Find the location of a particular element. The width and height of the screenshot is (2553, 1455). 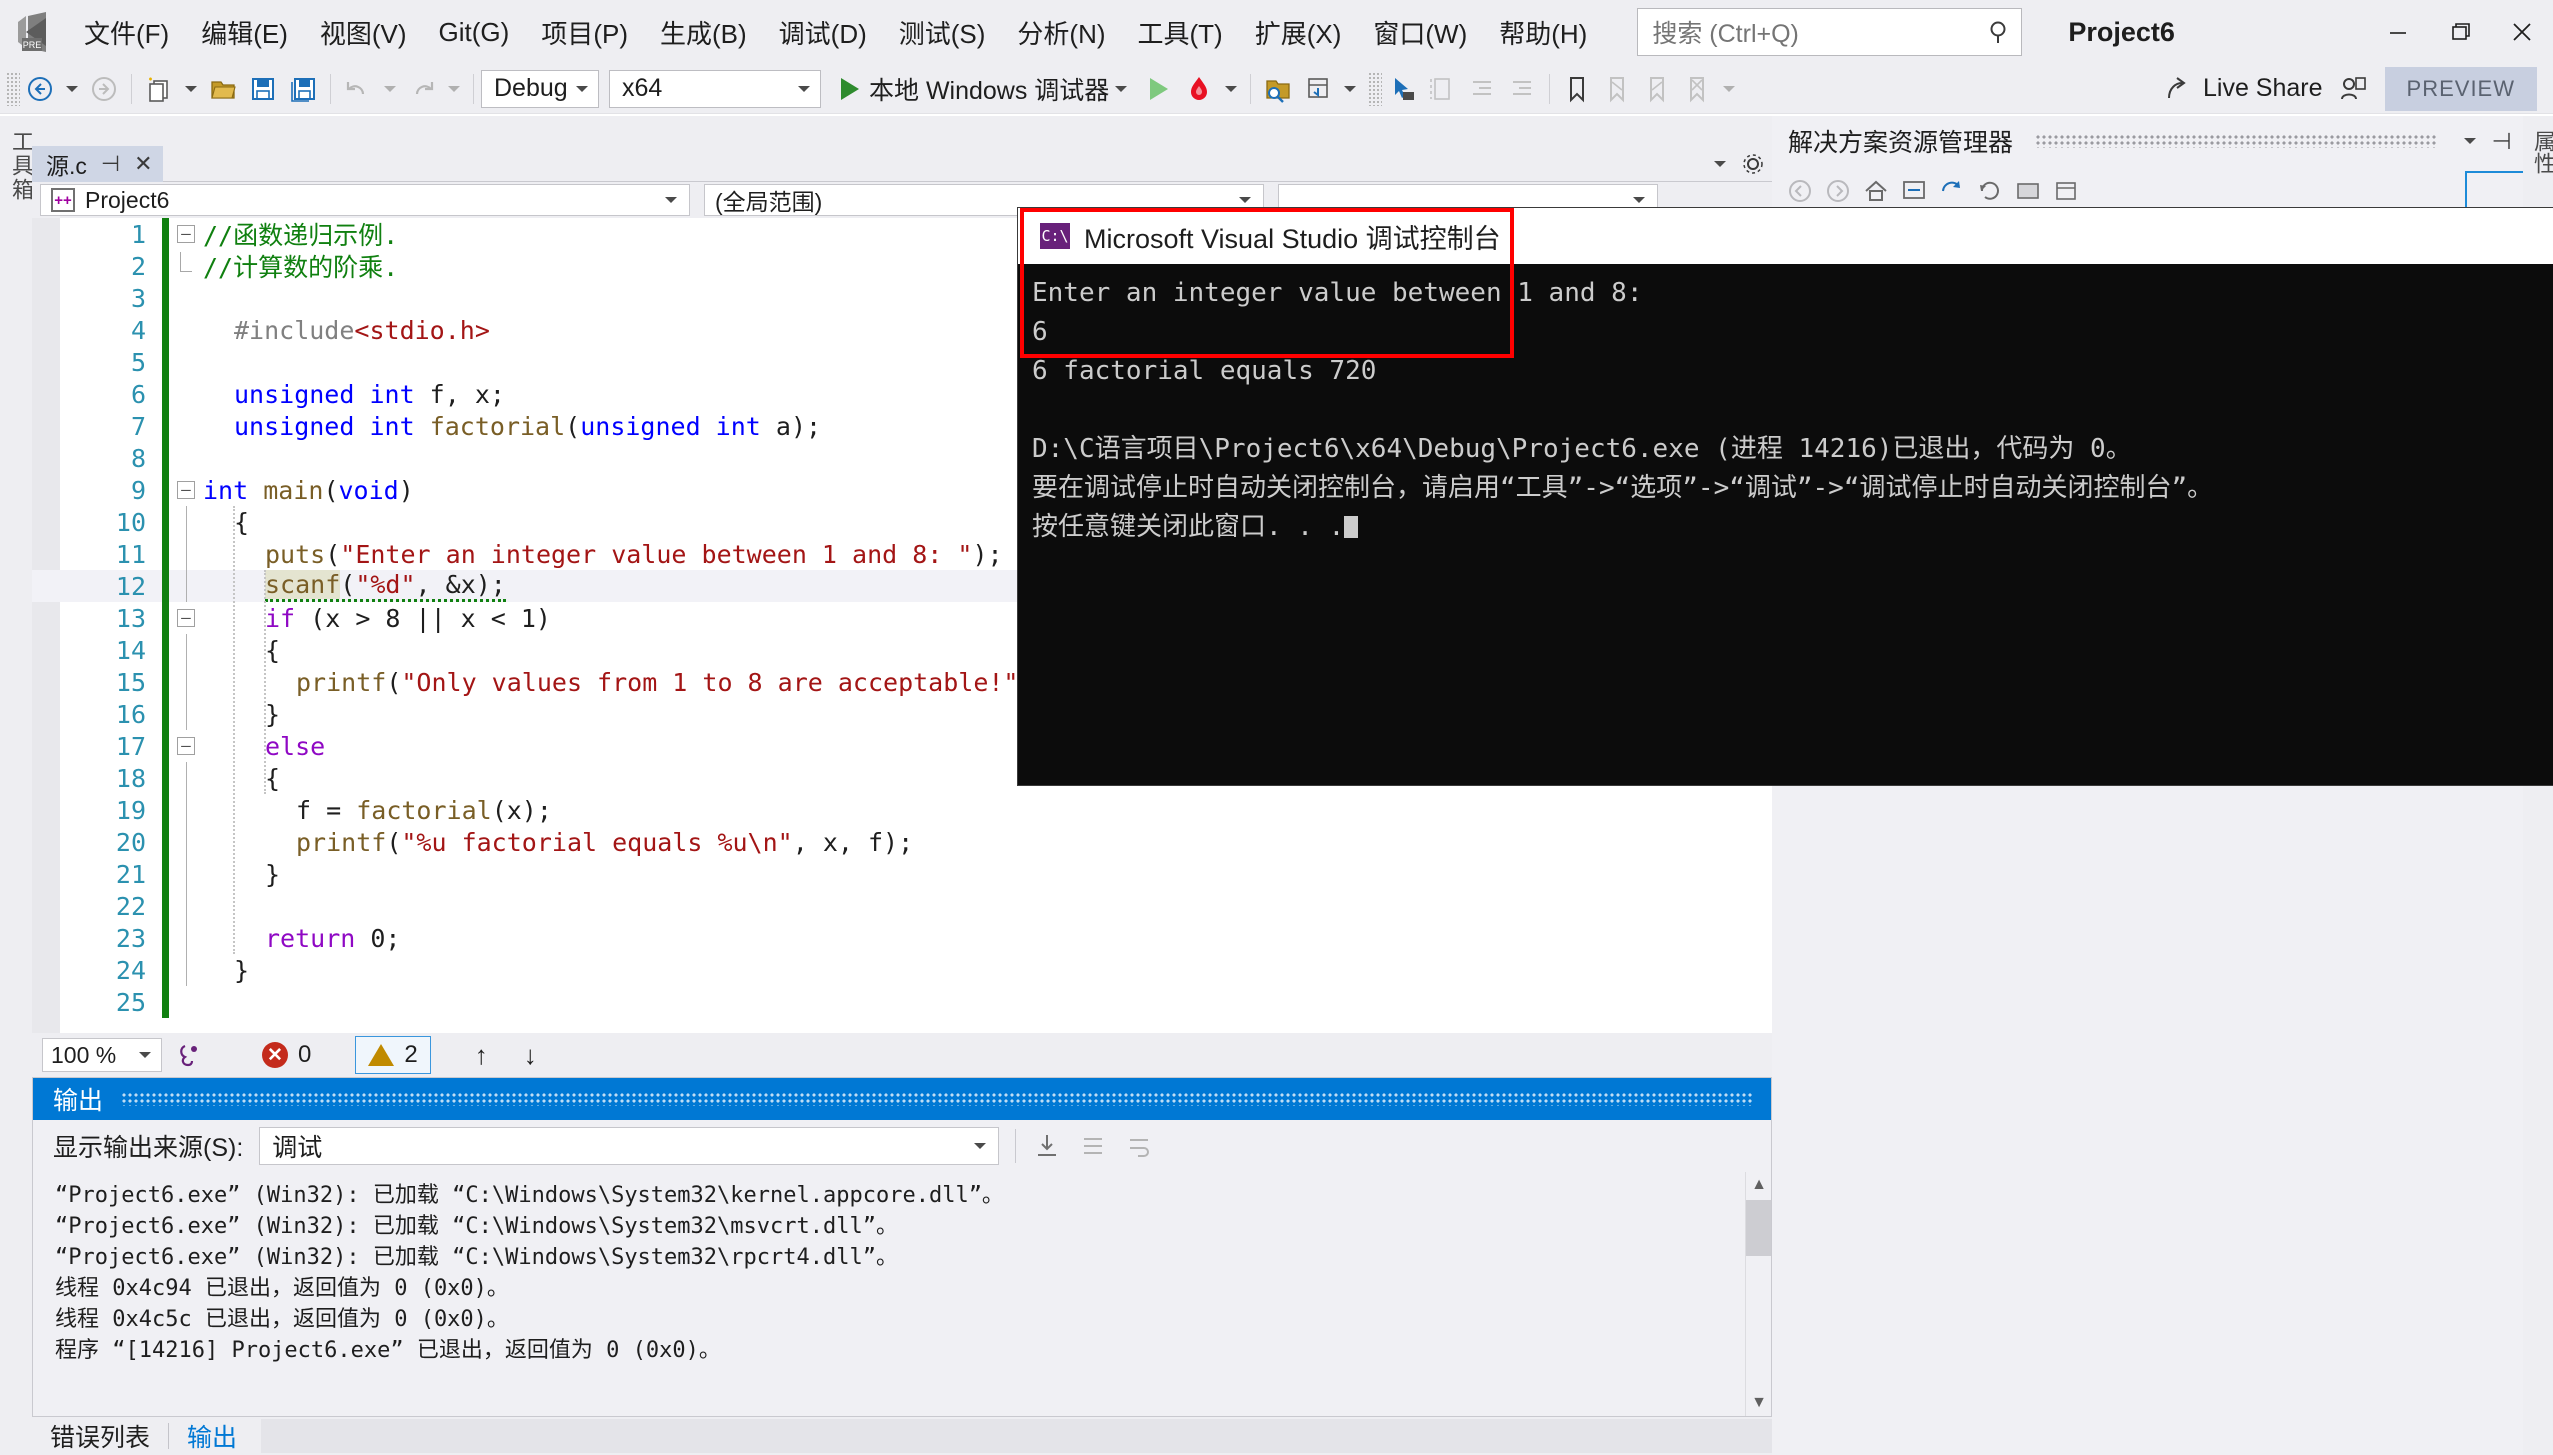

output-source-combo: 调试 is located at coordinates (629, 1146).